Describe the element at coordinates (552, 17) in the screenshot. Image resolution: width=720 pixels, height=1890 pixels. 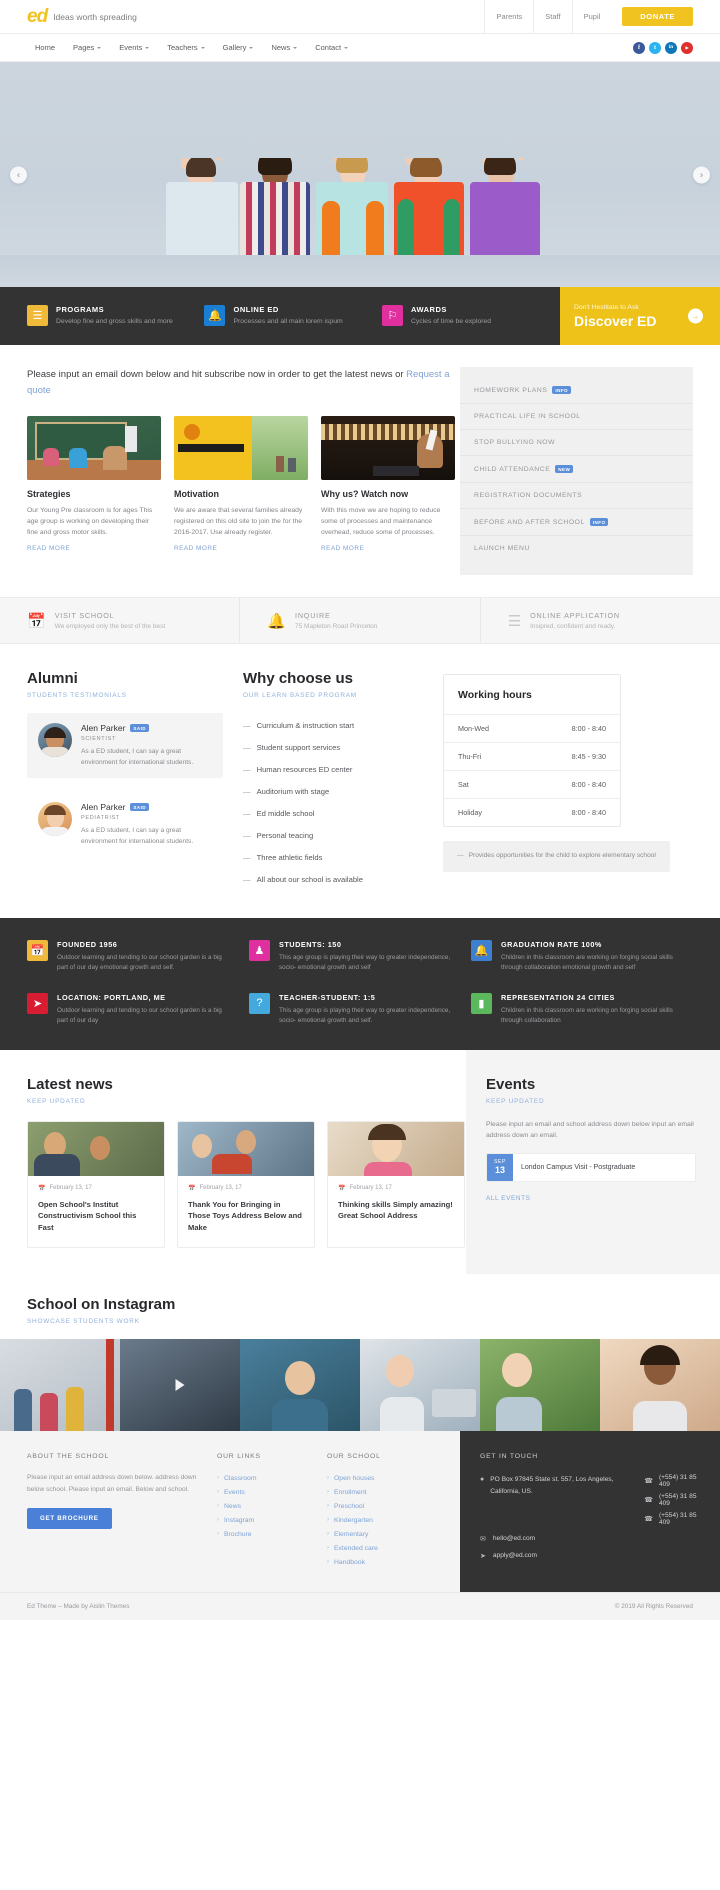
I see `topnav-staff: Staff` at that location.